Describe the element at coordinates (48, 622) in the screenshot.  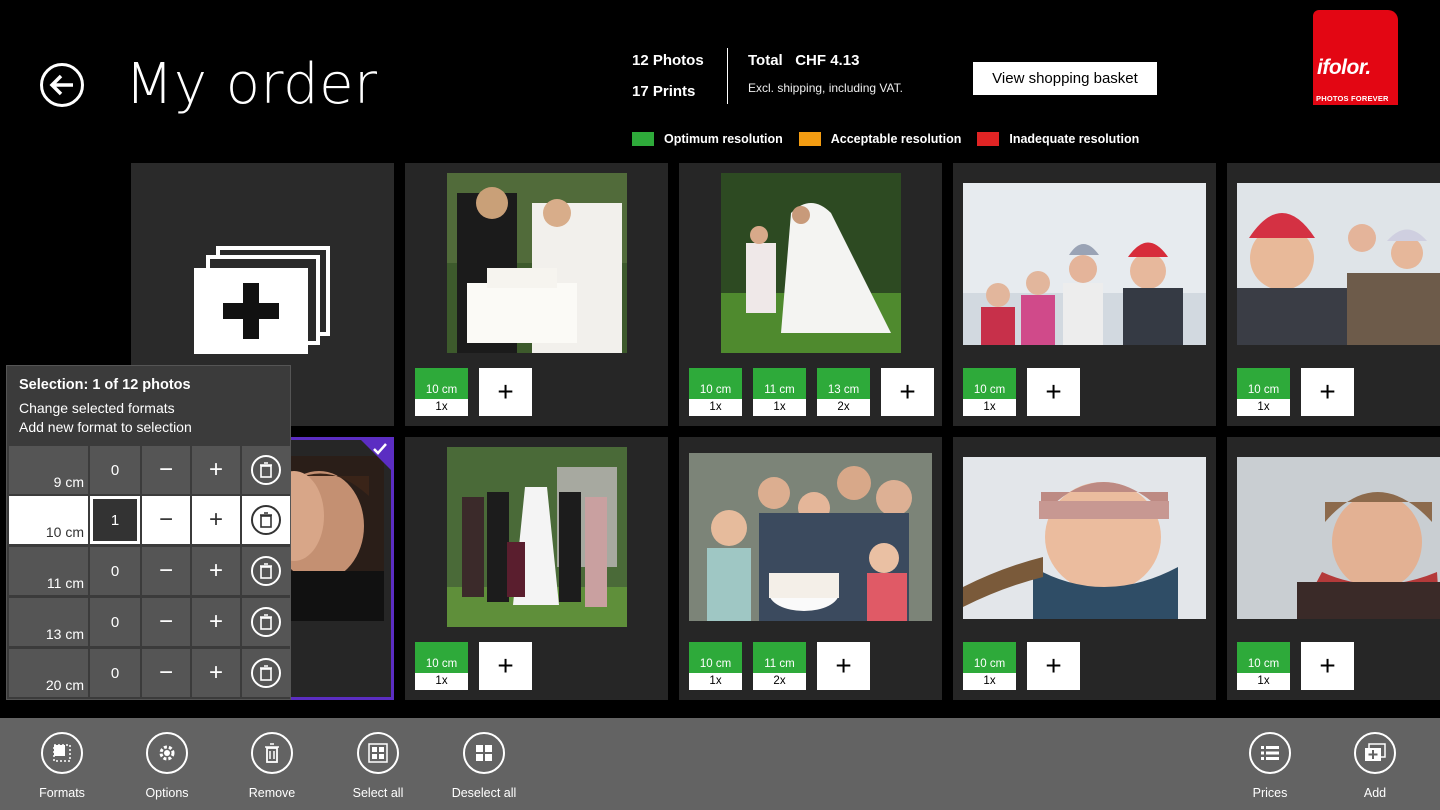
I see `format-size: 13 cm` at that location.